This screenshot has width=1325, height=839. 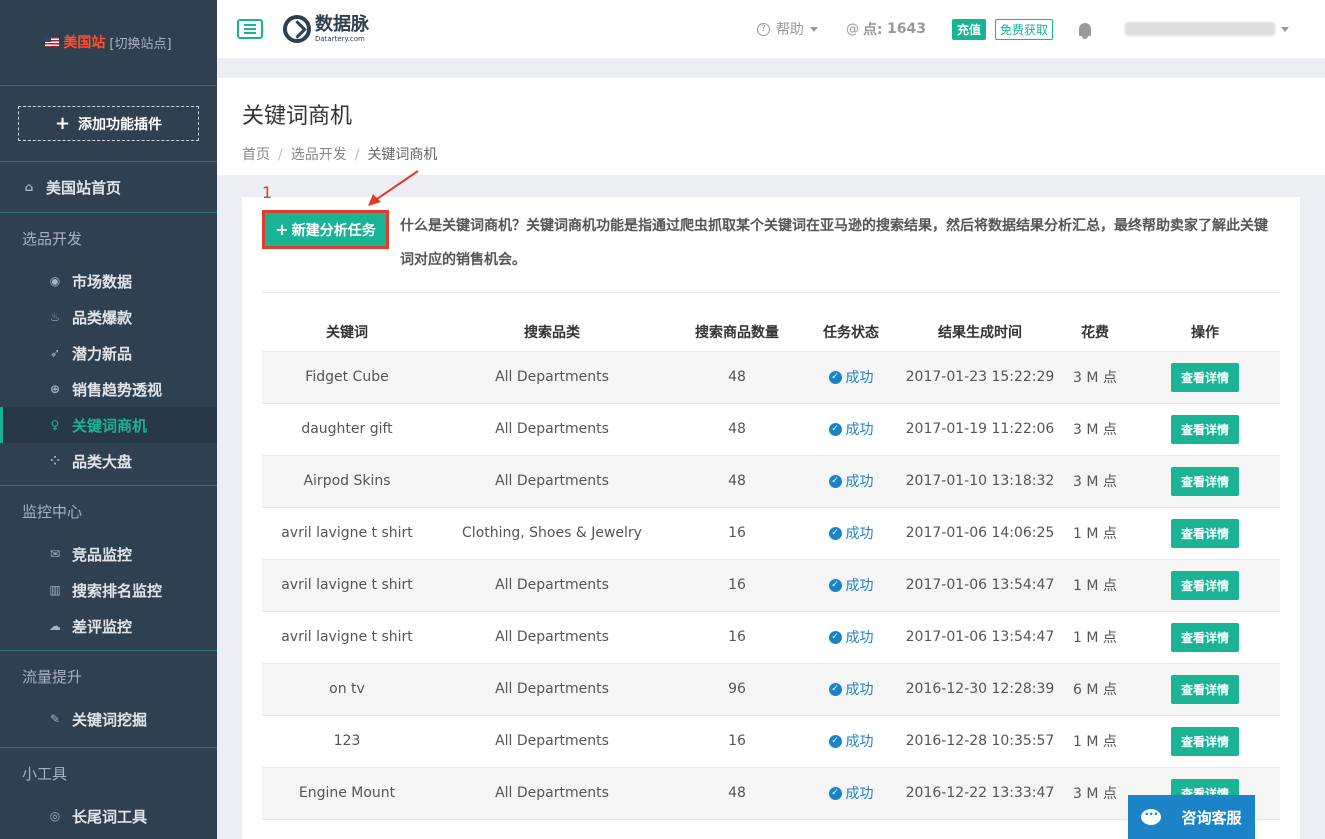 What do you see at coordinates (1200, 29) in the screenshot?
I see `user-account-blurred` at bounding box center [1200, 29].